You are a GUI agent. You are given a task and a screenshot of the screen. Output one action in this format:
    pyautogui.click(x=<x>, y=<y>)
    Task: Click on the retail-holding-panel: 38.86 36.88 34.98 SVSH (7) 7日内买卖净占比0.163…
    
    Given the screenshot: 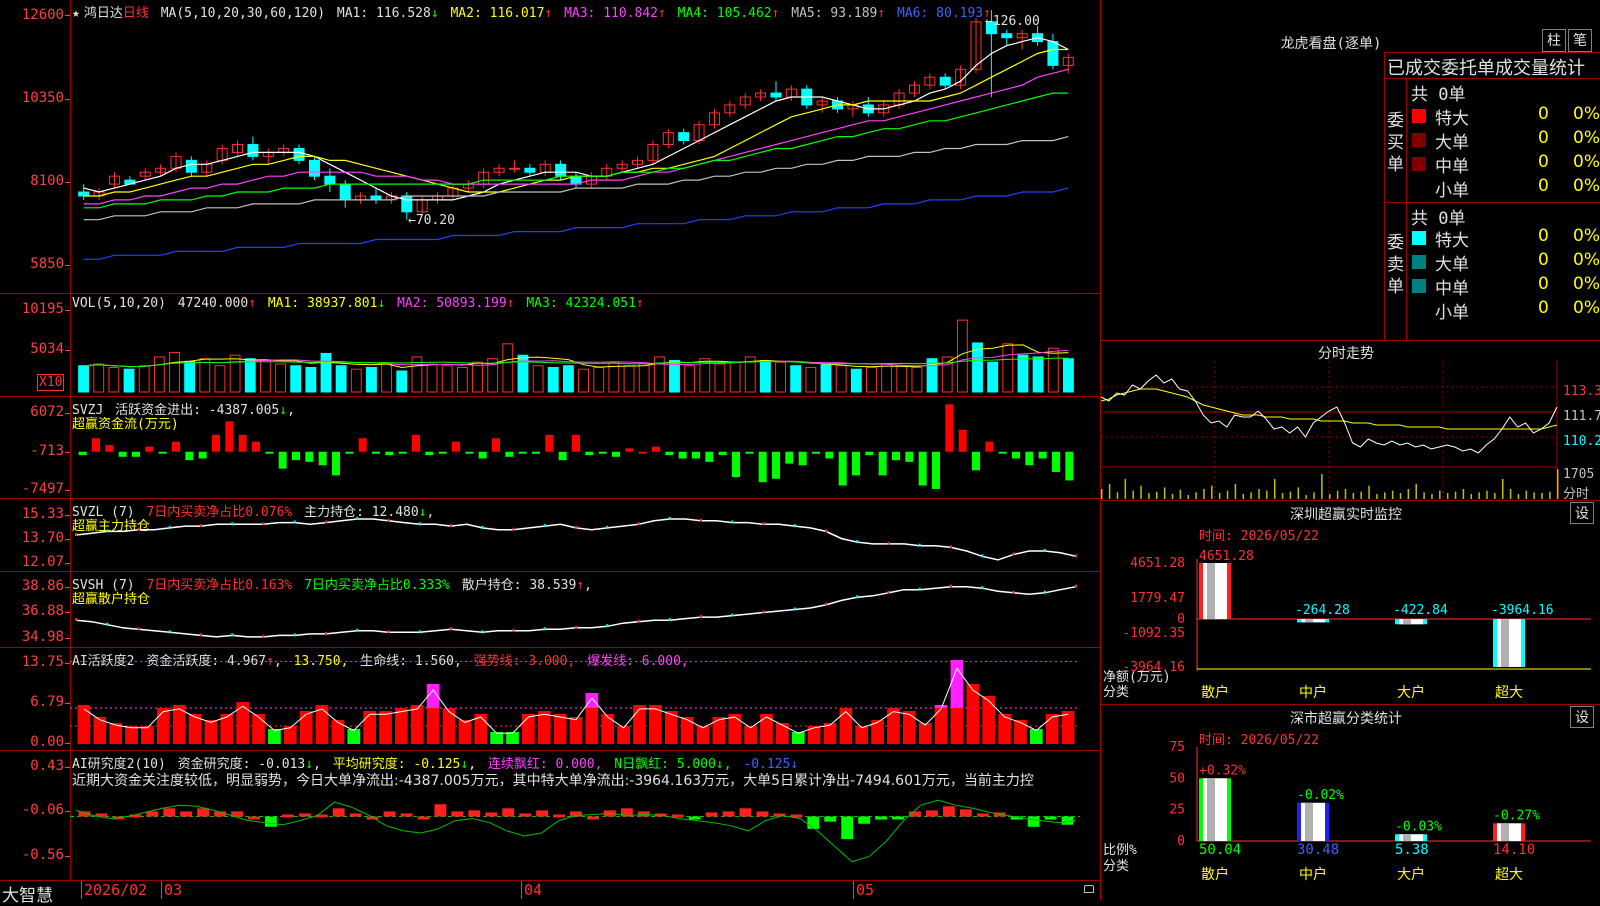 What is the action you would take?
    pyautogui.click(x=550, y=610)
    